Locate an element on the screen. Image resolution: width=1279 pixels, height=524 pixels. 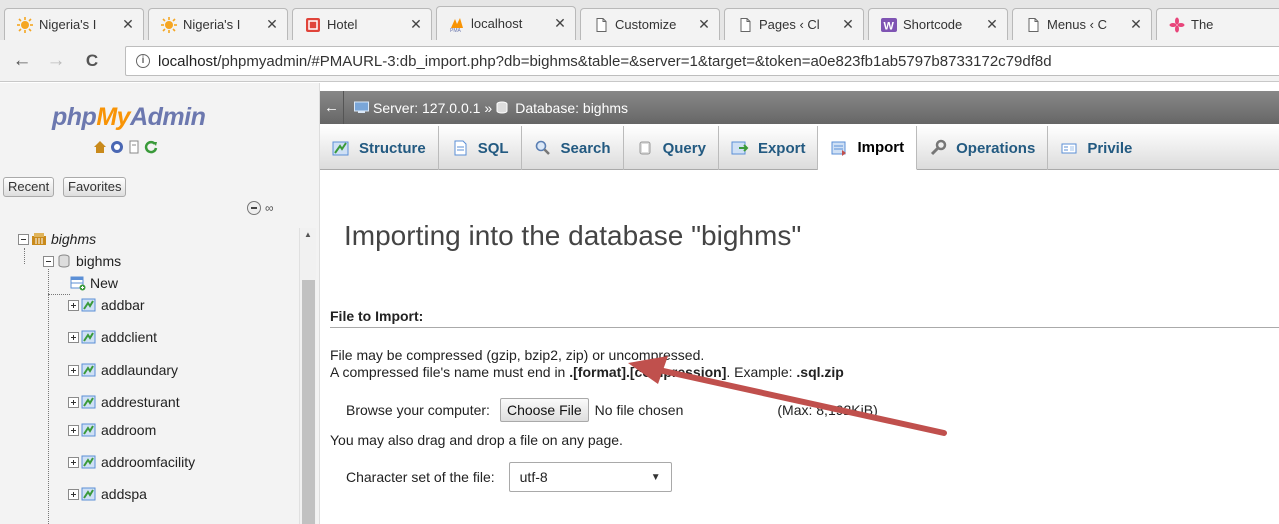
scrollbar-thumb is located at coordinates (308, 402).